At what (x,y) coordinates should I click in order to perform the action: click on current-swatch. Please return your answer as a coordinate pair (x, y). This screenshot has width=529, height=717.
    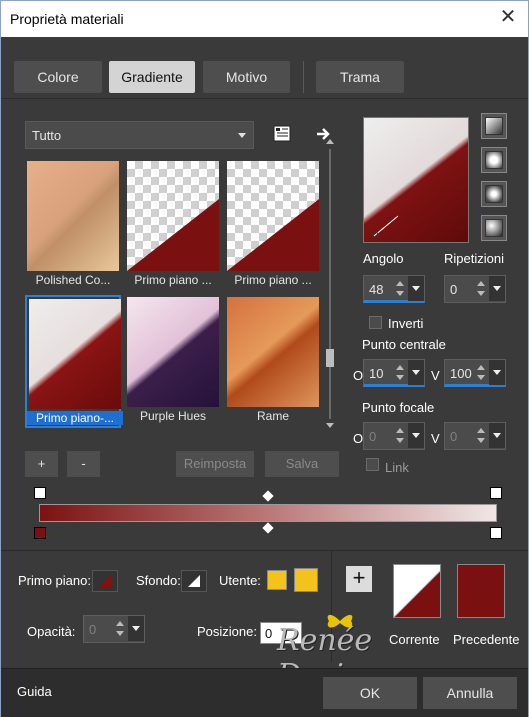
    Looking at the image, I should click on (417, 591).